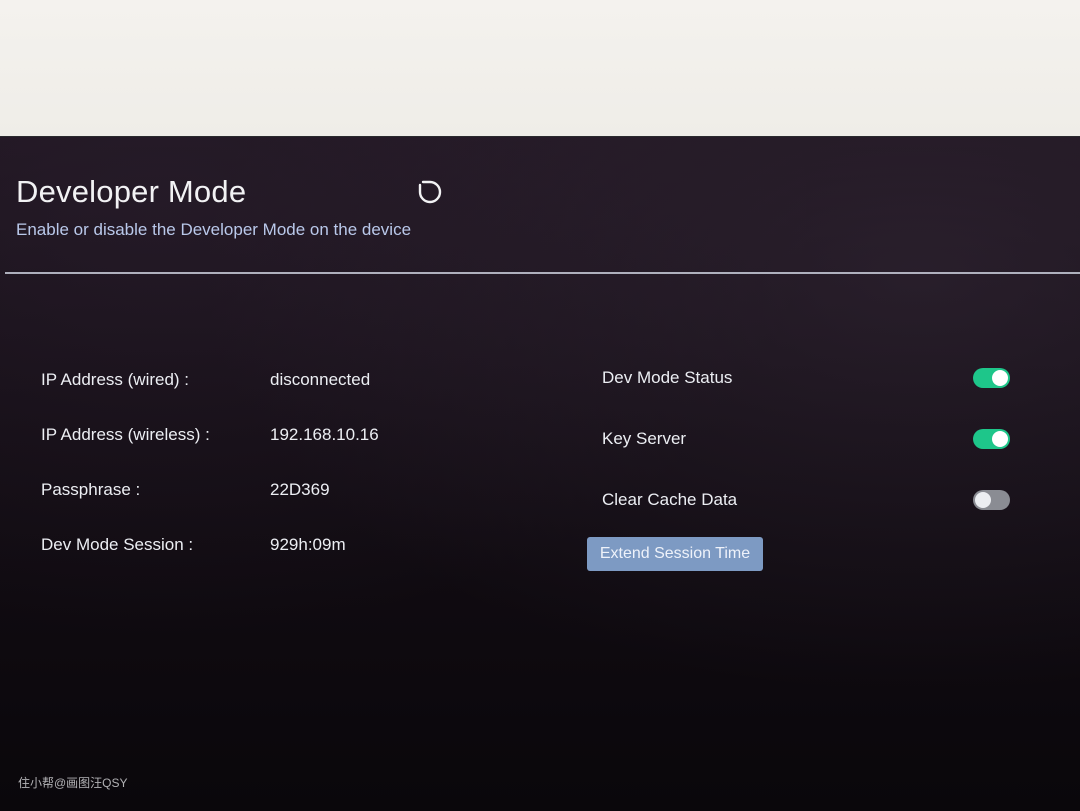 The width and height of the screenshot is (1080, 811). Describe the element at coordinates (300, 489) in the screenshot. I see `passphrase-value: 22D369` at that location.